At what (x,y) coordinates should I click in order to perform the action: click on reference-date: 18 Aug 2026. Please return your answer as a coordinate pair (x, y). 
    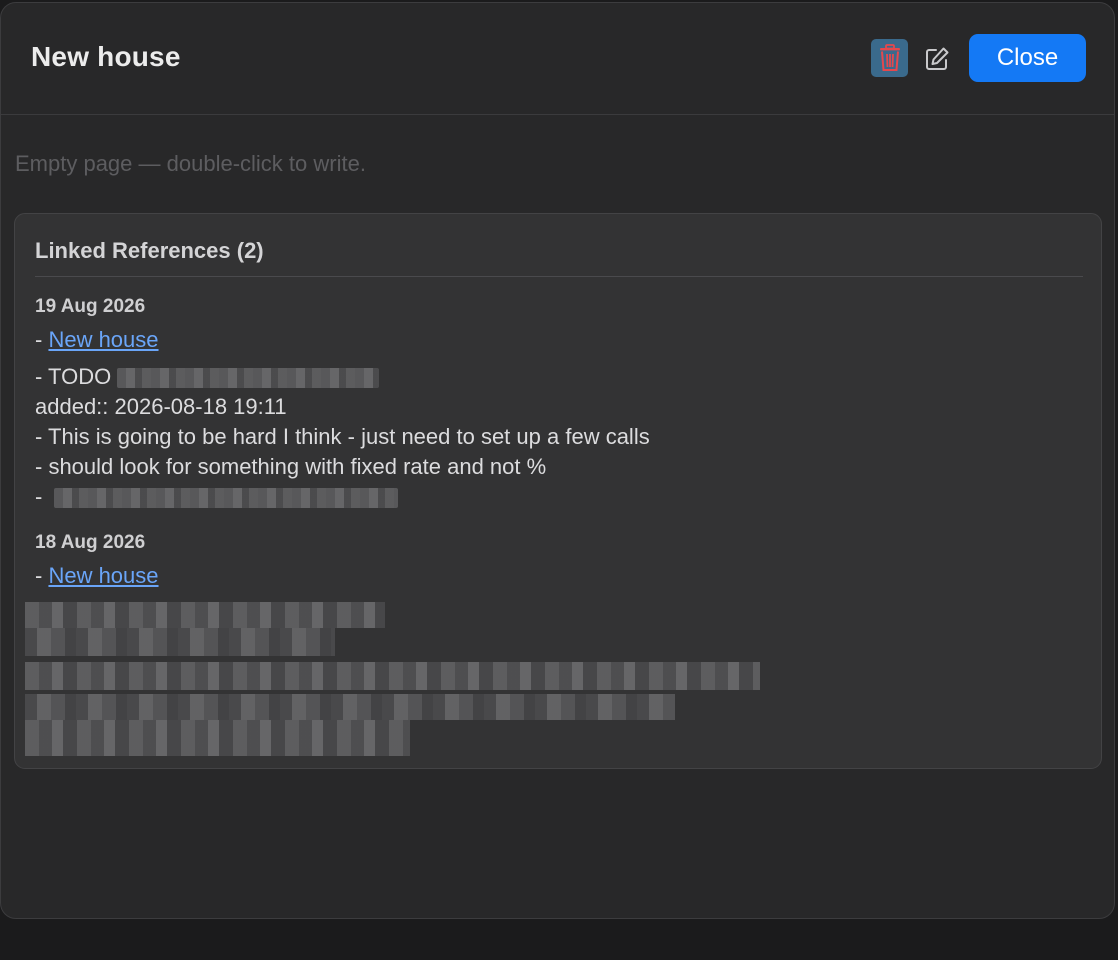
    Looking at the image, I should click on (90, 542).